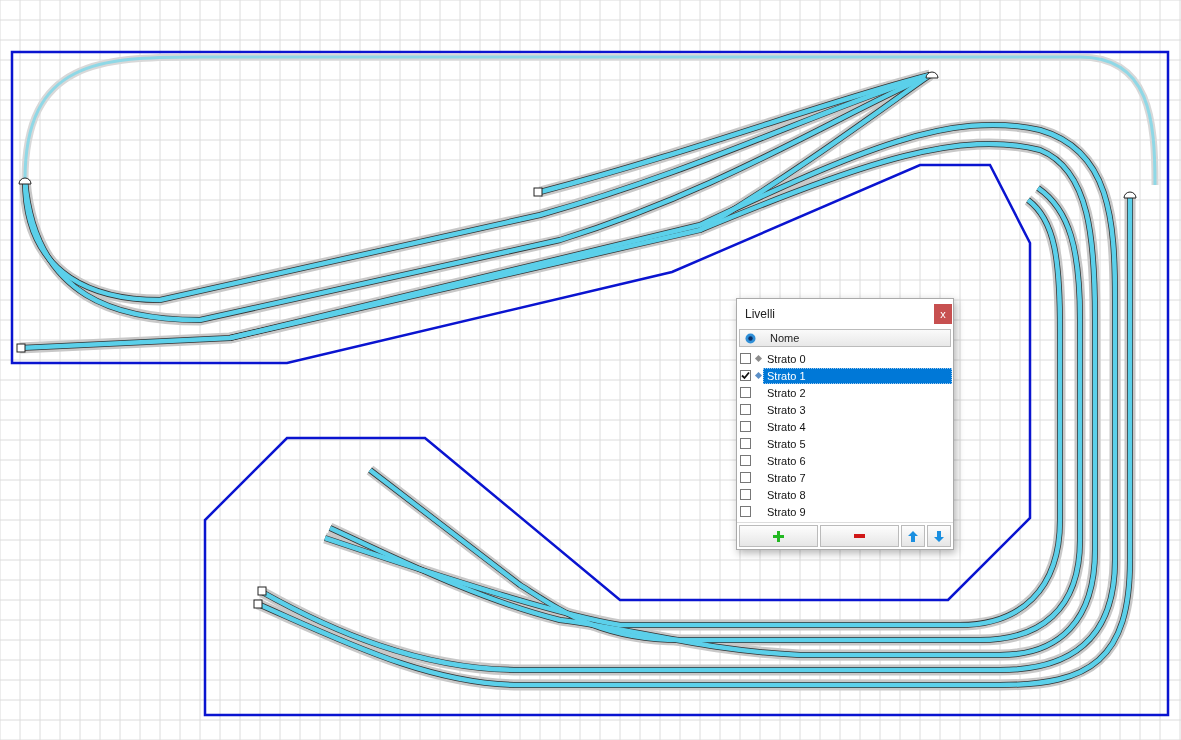 Image resolution: width=1181 pixels, height=740 pixels. I want to click on layer-item: Strato 5, so click(857, 443).